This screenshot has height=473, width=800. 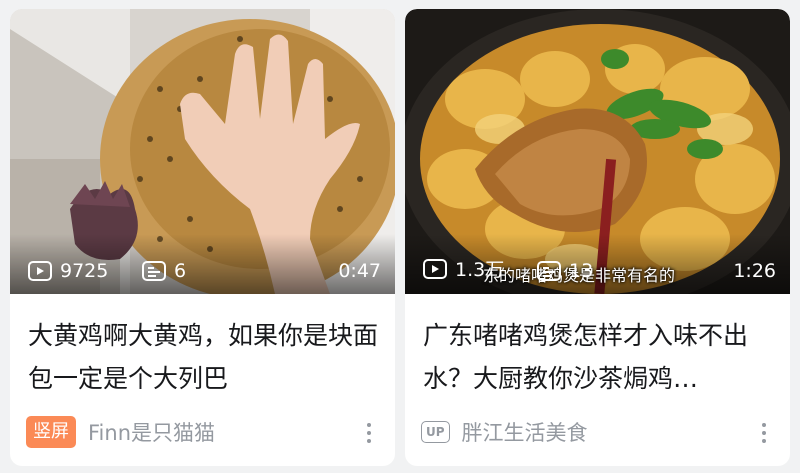 What do you see at coordinates (525, 432) in the screenshot?
I see `author-name: 胖江生活美食` at bounding box center [525, 432].